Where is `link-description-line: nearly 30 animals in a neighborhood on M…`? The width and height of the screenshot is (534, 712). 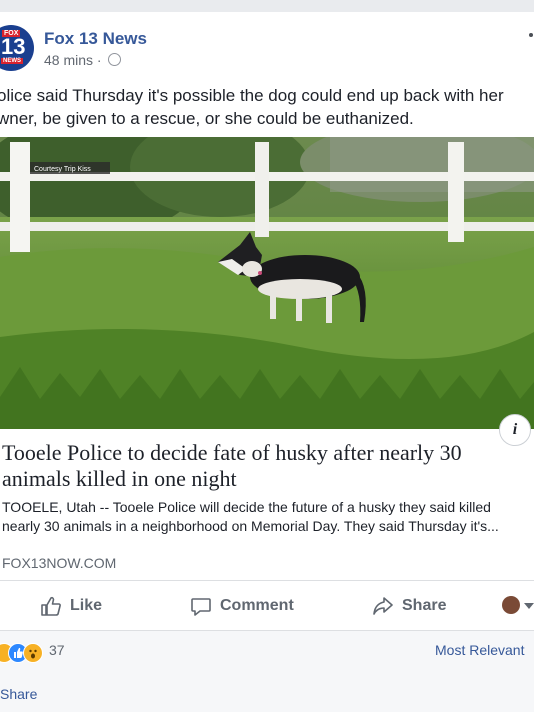
link-description-line: nearly 30 animals in a neighborhood on M… is located at coordinates (250, 526).